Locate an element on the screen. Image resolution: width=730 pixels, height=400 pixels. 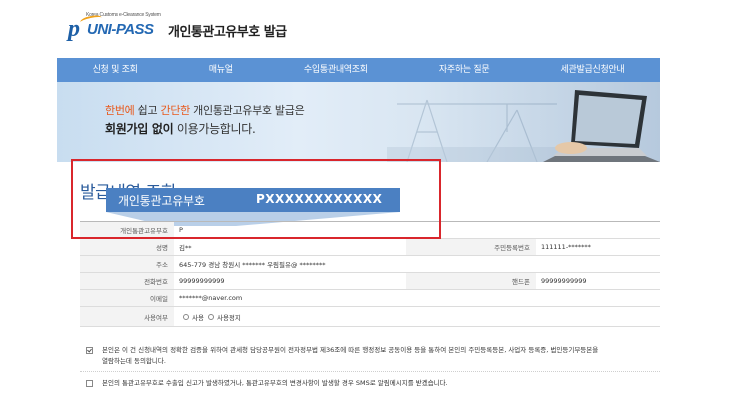
logo-p: p is located at coordinates (74, 29).